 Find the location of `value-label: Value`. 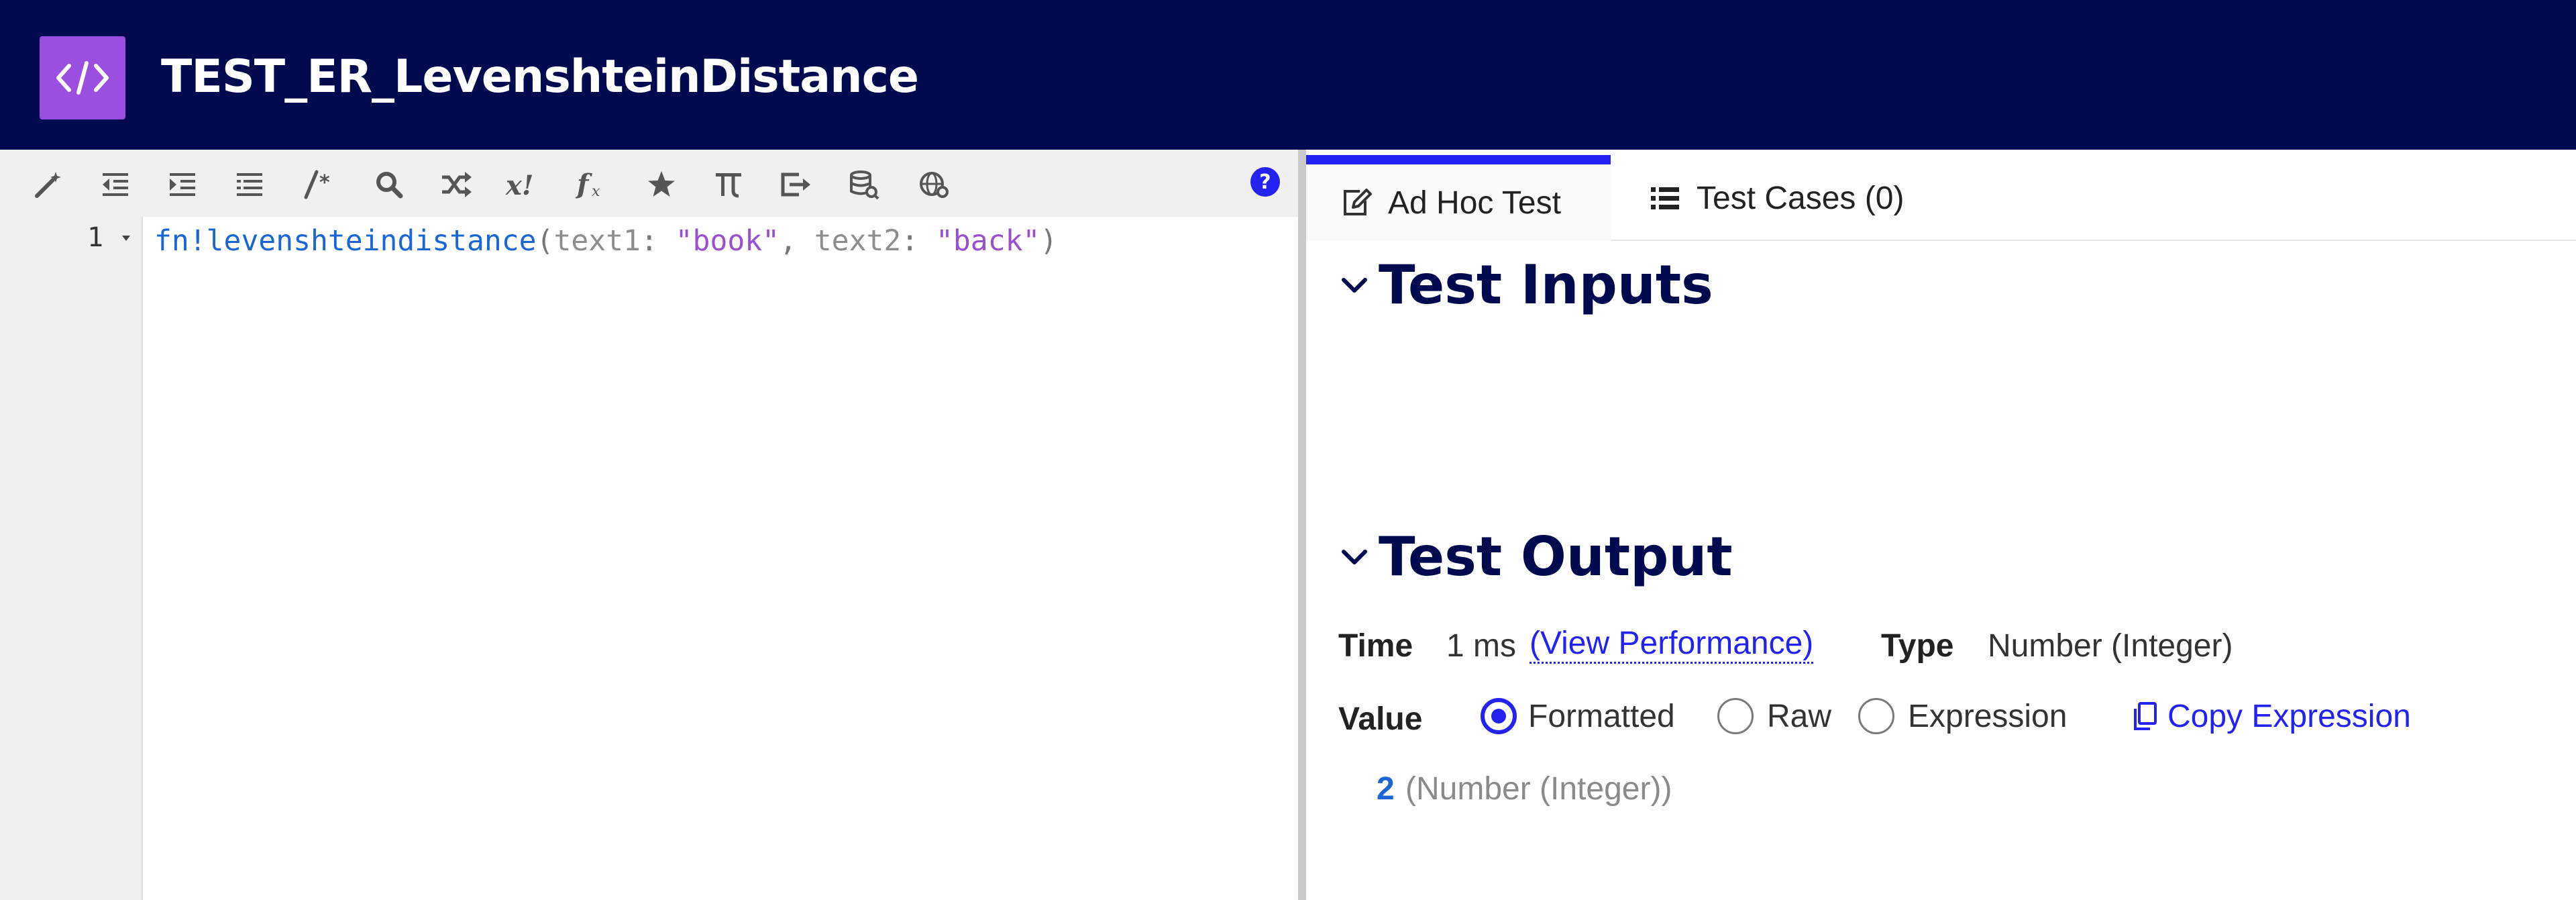

value-label: Value is located at coordinates (1380, 719).